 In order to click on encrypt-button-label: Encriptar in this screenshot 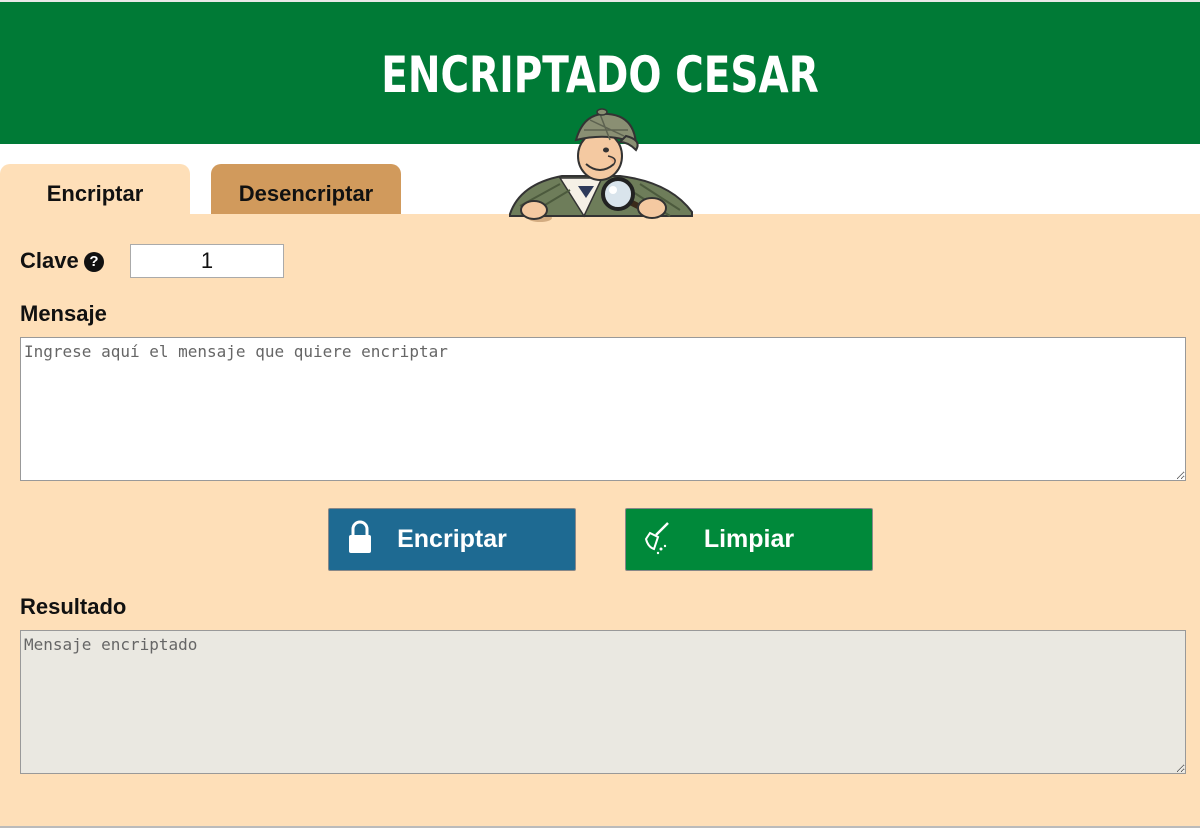, I will do `click(452, 539)`.